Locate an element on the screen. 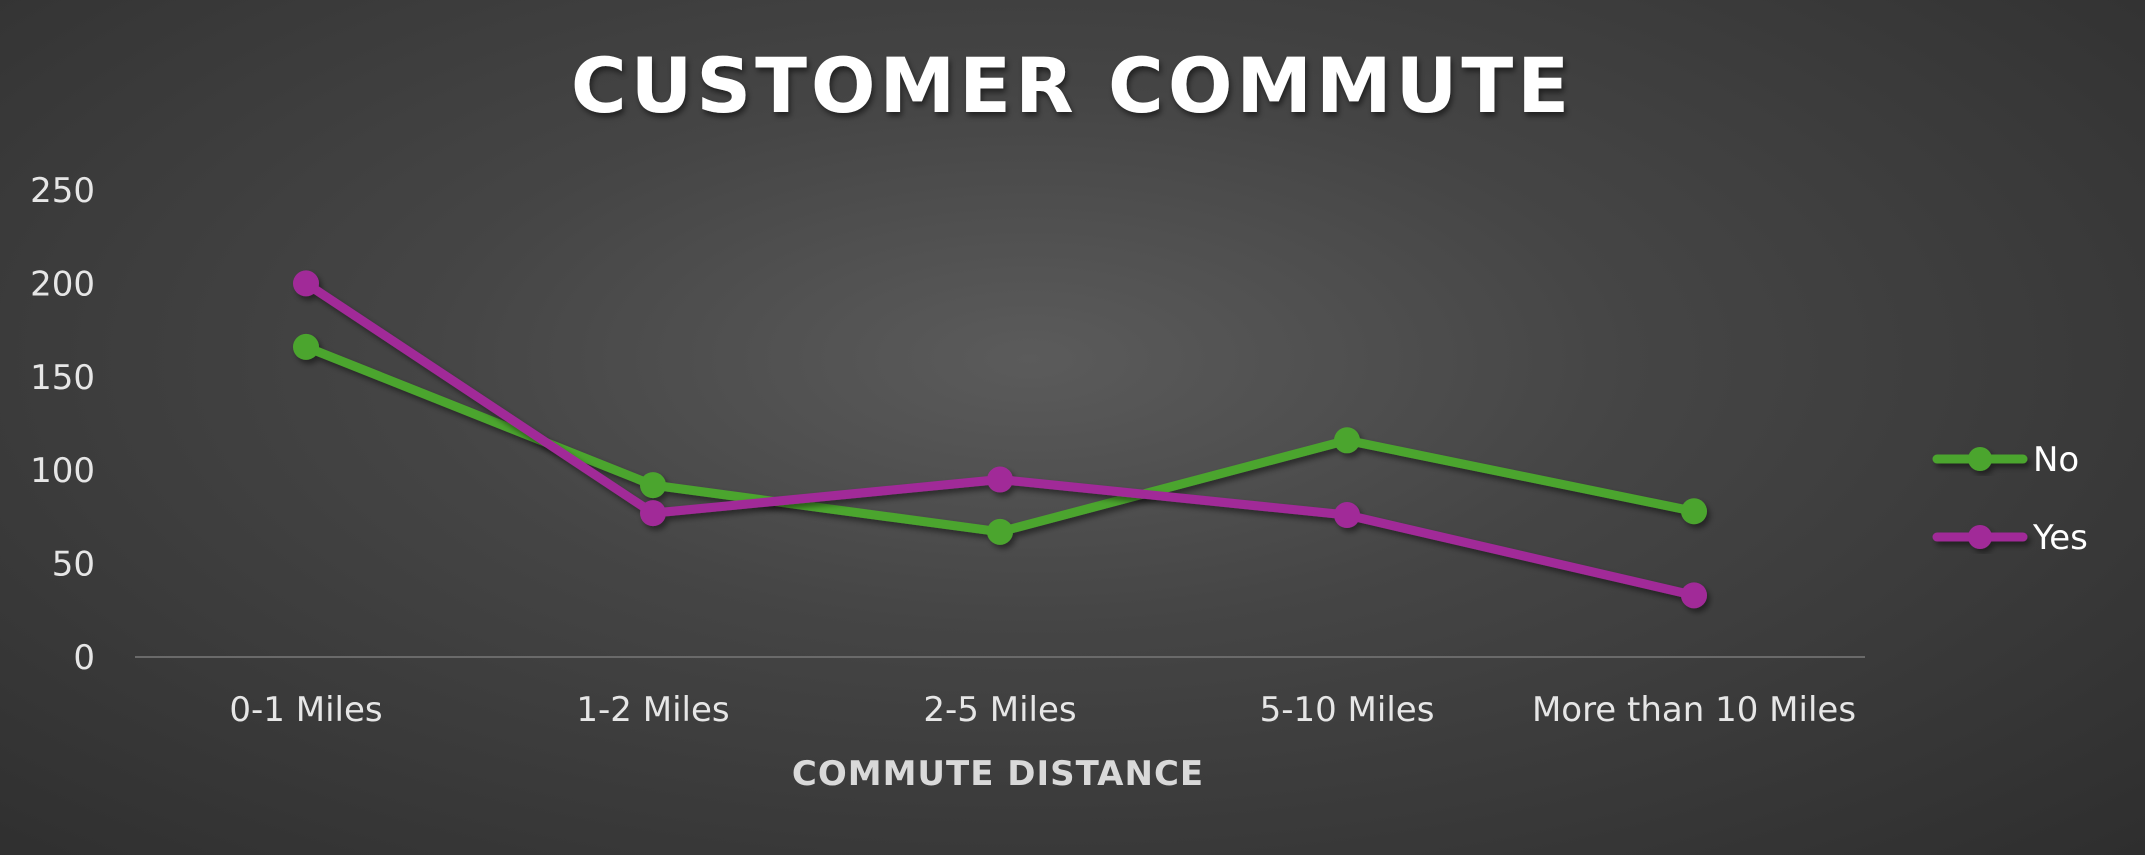  x-tick-label: 2-5 Miles is located at coordinates (999, 710).